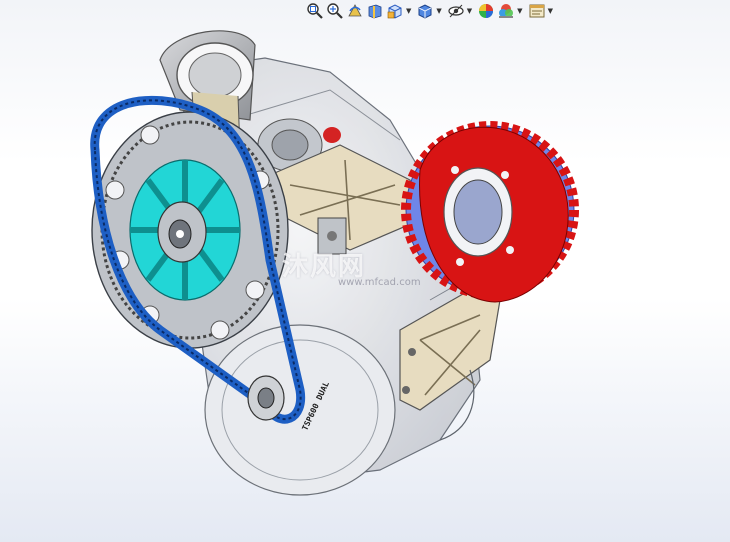 This screenshot has width=730, height=542. What do you see at coordinates (266, 398) in the screenshot?
I see `small-drive-sprocket` at bounding box center [266, 398].